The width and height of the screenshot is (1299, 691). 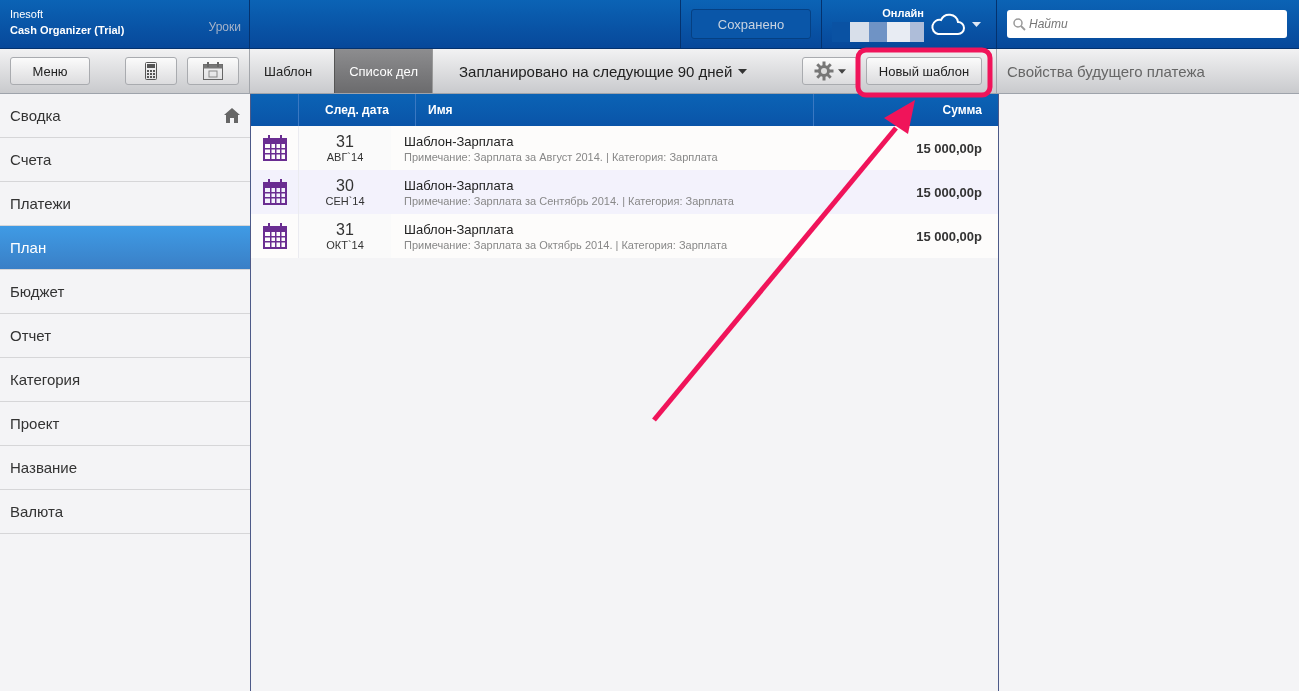 What do you see at coordinates (345, 201) in the screenshot?
I see `date-month: СЕН`14` at bounding box center [345, 201].